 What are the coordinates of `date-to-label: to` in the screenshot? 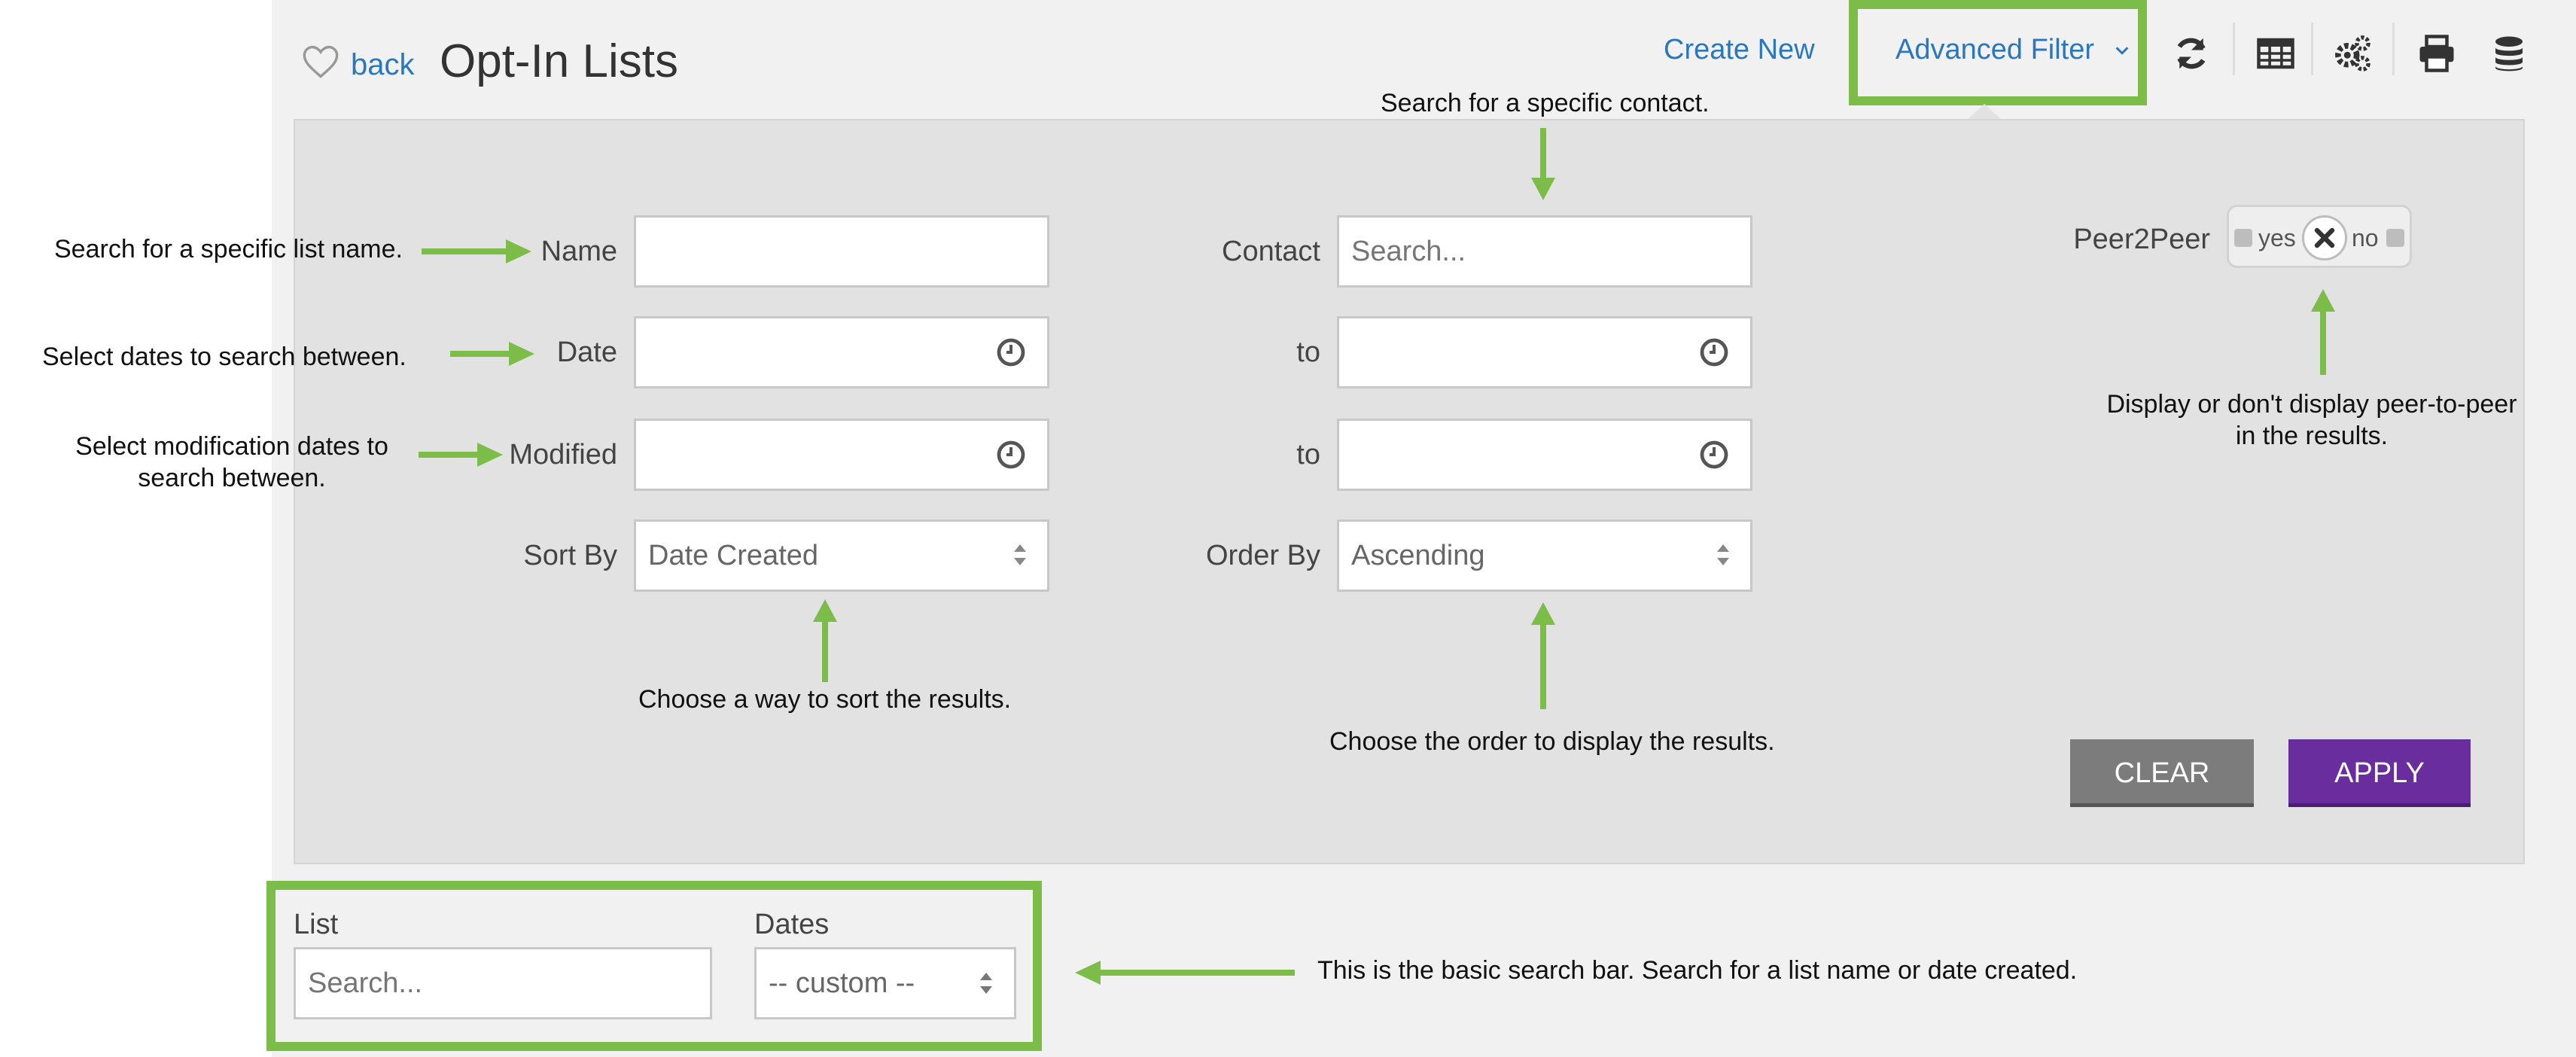 It's located at (1308, 352).